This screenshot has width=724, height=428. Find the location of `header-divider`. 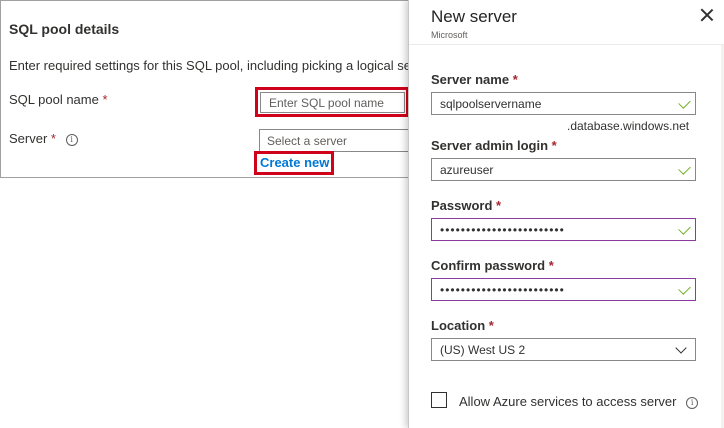

header-divider is located at coordinates (566, 44).